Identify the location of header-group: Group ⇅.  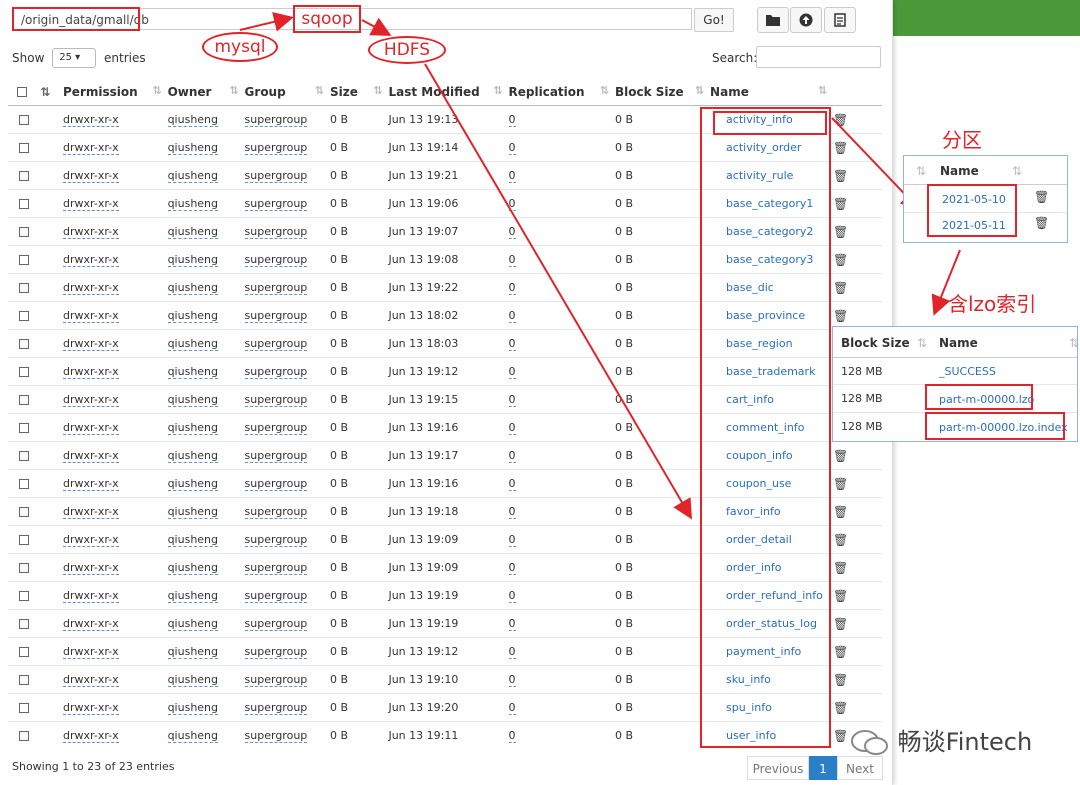
(285, 92).